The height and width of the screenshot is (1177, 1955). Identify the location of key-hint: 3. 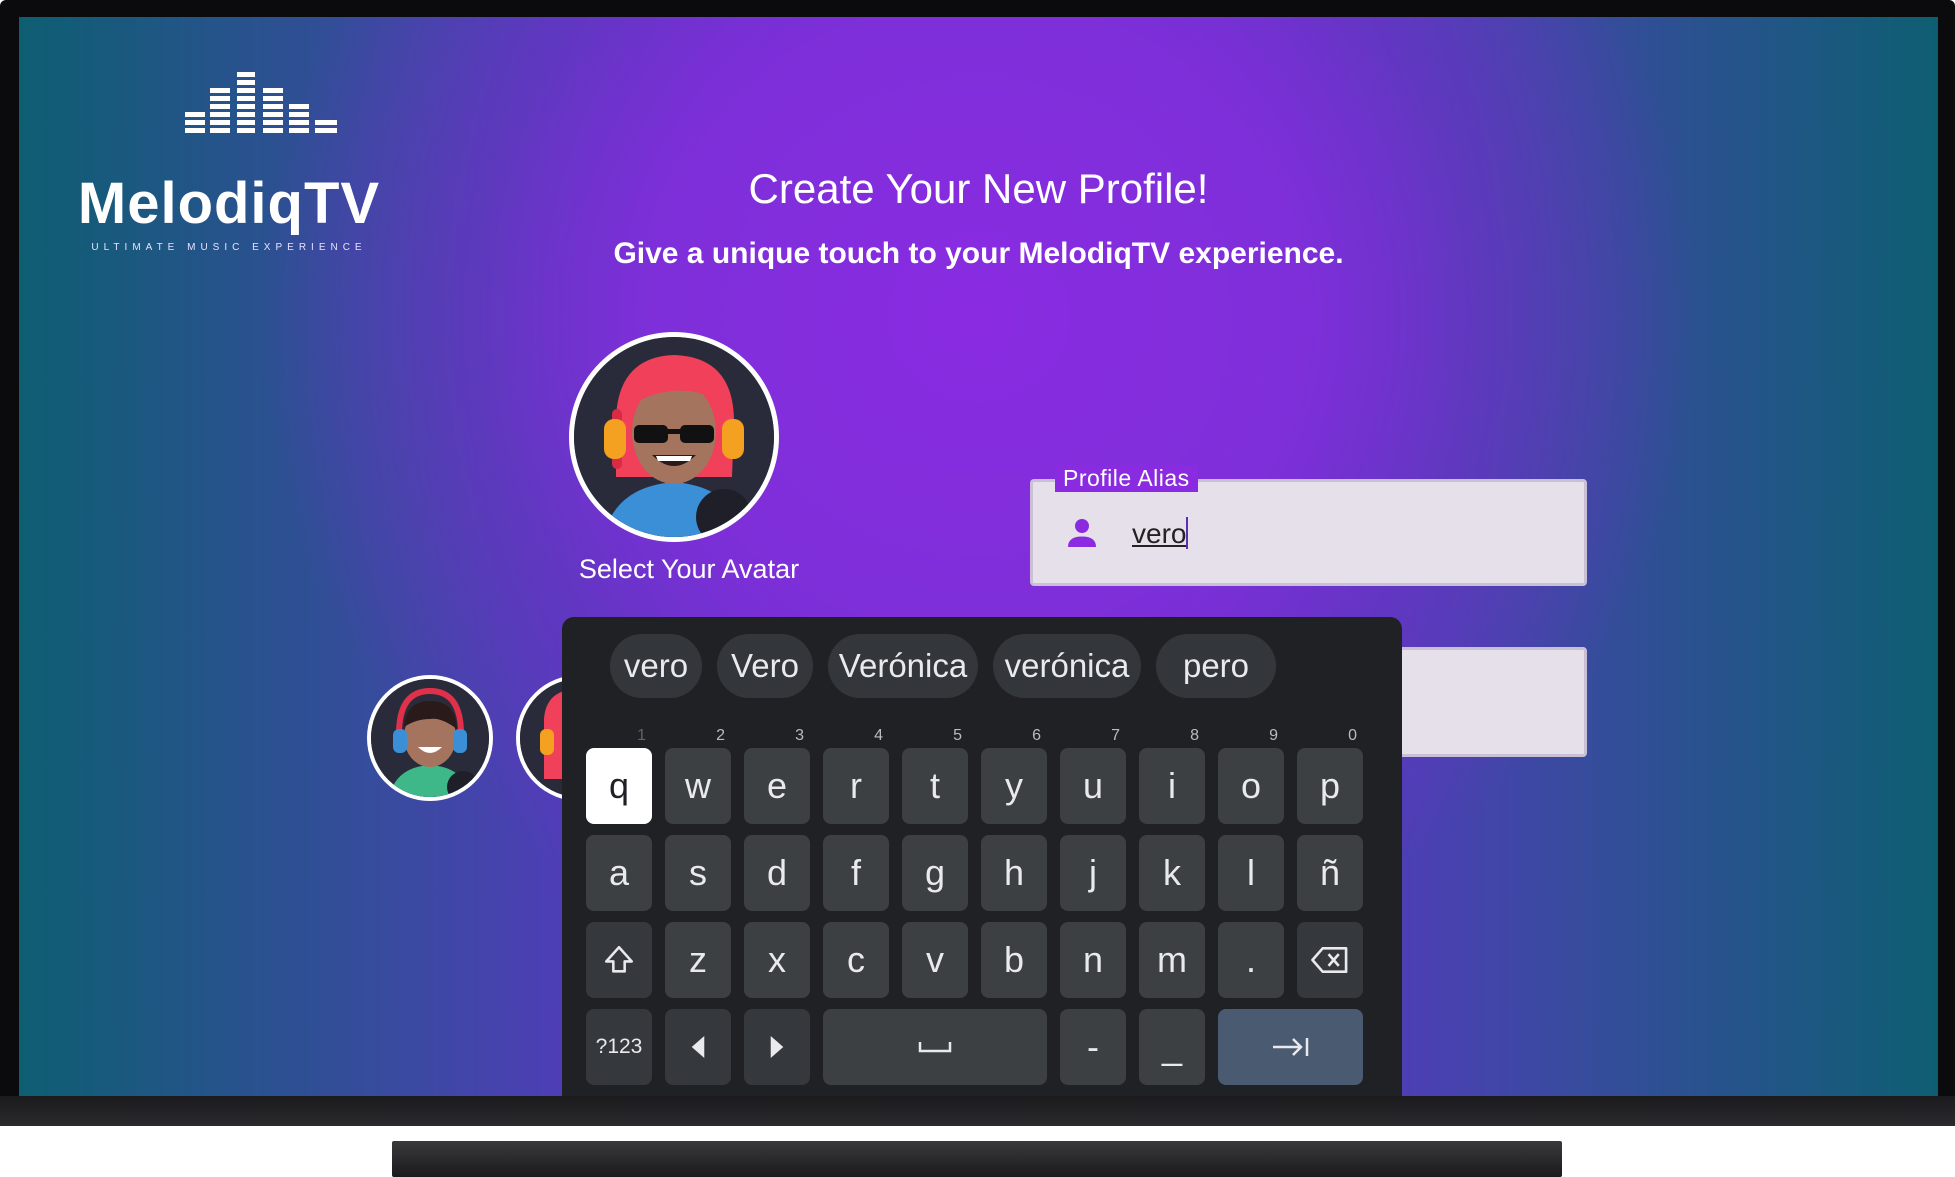
(799, 735).